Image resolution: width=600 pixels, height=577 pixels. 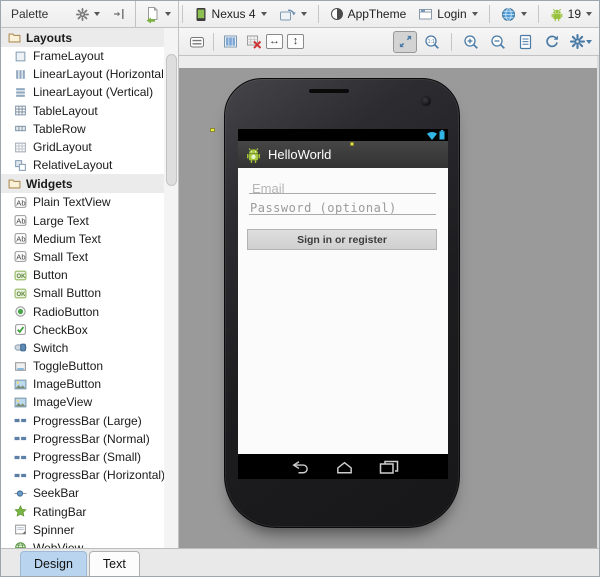 I want to click on linear_h-icon, so click(x=20, y=74).